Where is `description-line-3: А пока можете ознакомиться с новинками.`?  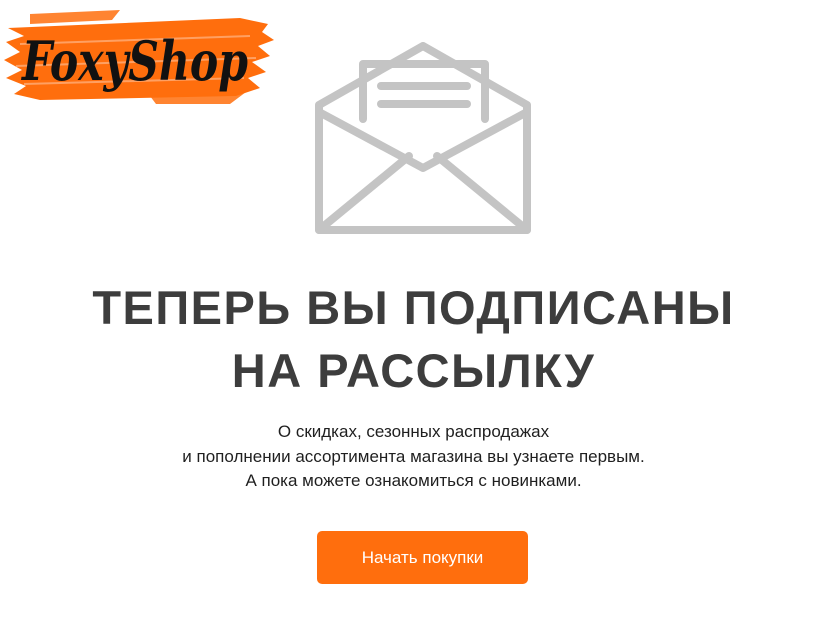
description-line-3: А пока можете ознакомиться с новинками. is located at coordinates (413, 480).